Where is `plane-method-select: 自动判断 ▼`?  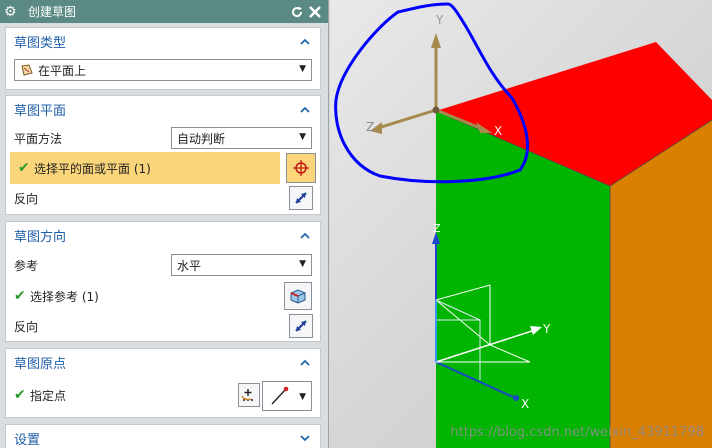
plane-method-select: 自动判断 ▼ is located at coordinates (241, 138).